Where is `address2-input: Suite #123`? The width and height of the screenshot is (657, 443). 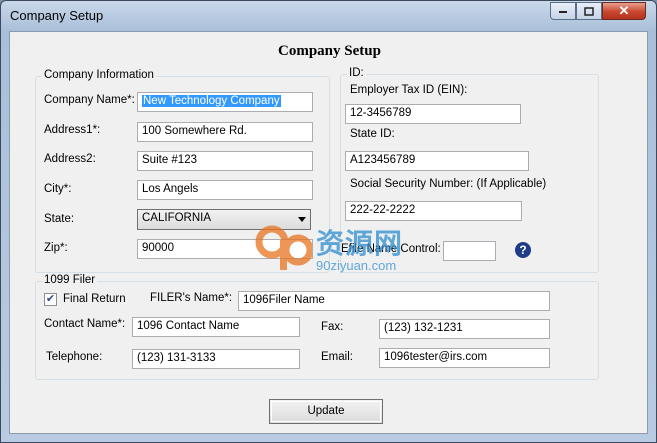
address2-input: Suite #123 is located at coordinates (225, 161).